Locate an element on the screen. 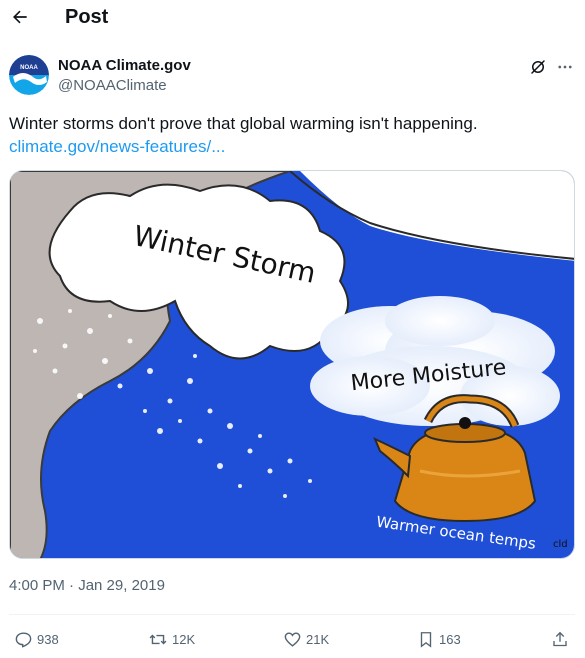 The image size is (585, 658). repost-count: 12K is located at coordinates (184, 639).